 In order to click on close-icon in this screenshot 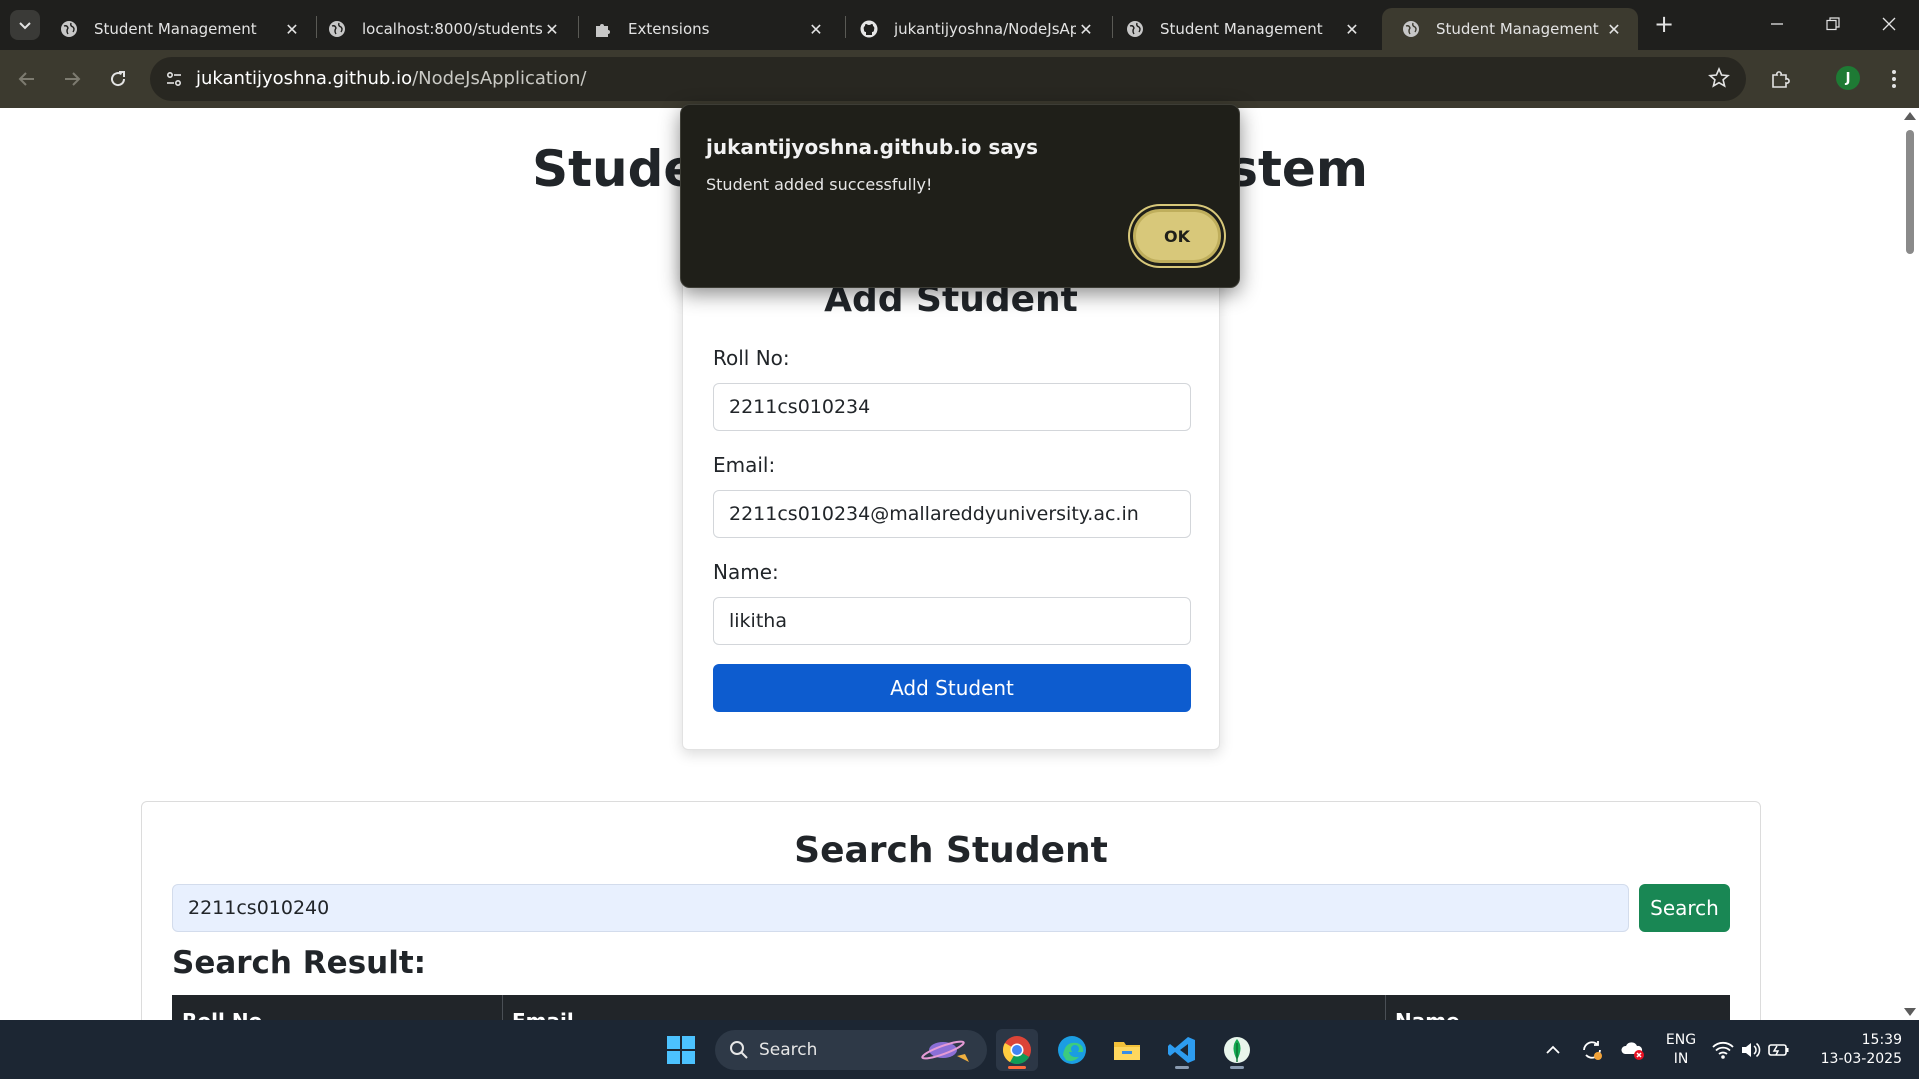, I will do `click(1889, 24)`.